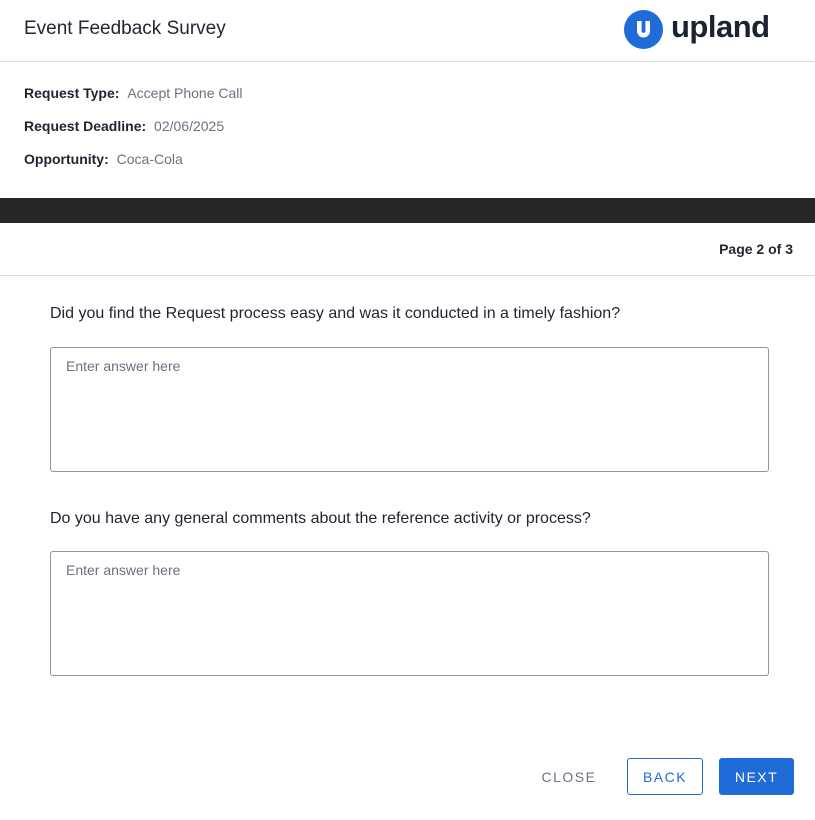 The height and width of the screenshot is (820, 815). I want to click on header: Event Feedback Survey upland, so click(407, 31).